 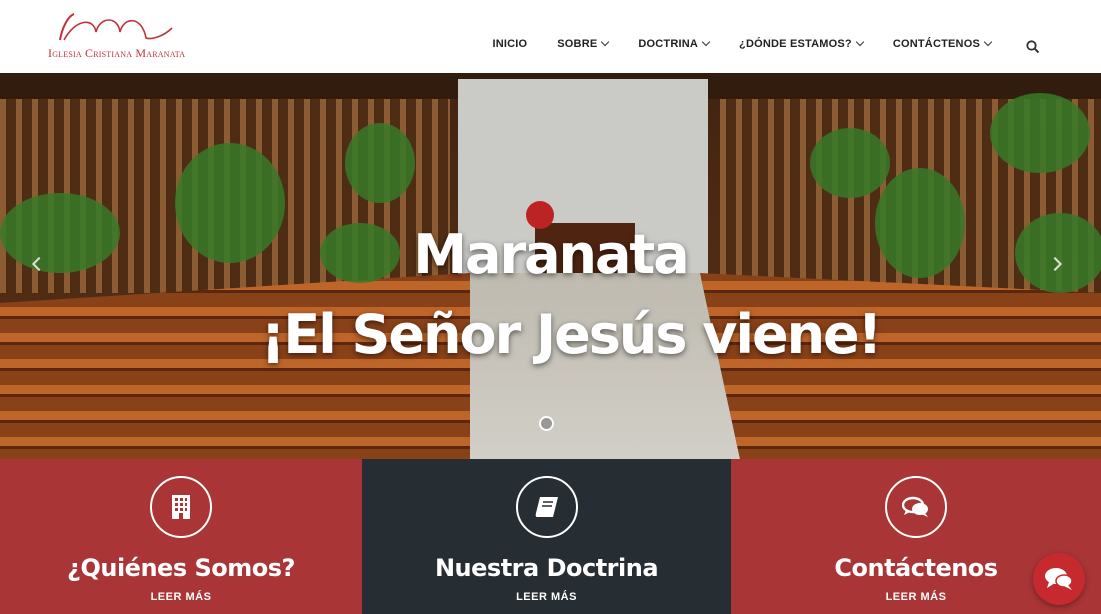 I want to click on book-icon, so click(x=546, y=507).